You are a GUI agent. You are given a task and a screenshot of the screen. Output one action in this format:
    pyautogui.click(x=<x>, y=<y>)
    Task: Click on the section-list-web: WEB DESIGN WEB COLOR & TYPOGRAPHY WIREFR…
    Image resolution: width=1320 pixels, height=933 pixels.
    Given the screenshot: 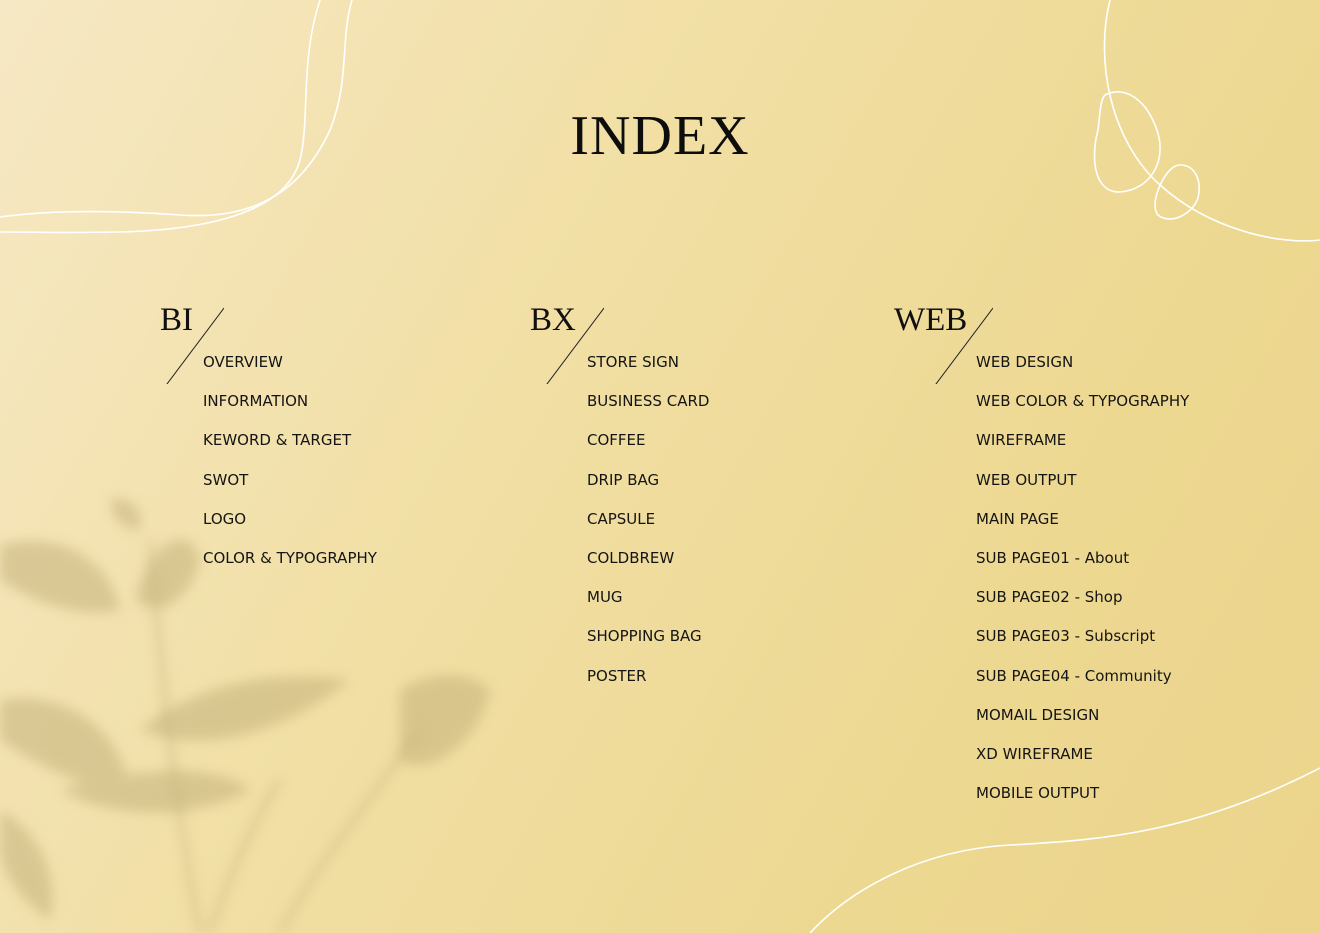 What is the action you would take?
    pyautogui.click(x=1082, y=586)
    